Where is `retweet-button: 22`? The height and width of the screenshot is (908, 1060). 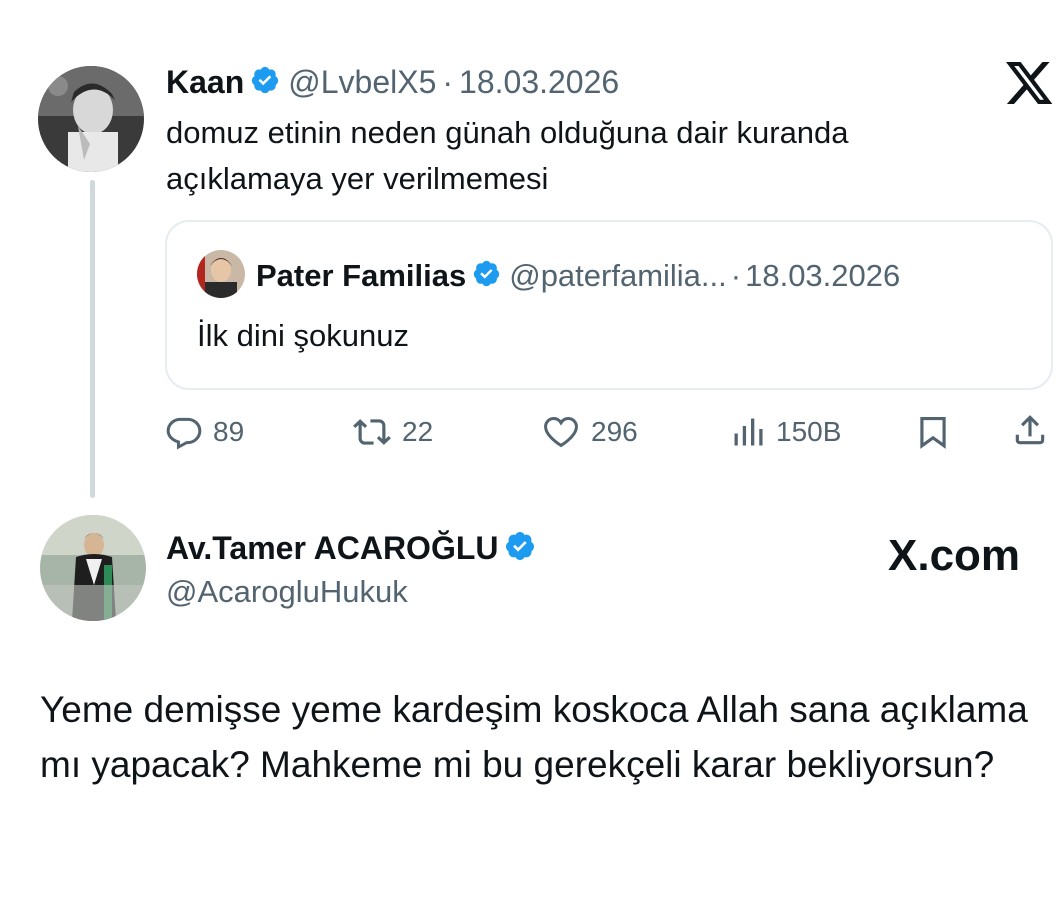 retweet-button: 22 is located at coordinates (392, 432).